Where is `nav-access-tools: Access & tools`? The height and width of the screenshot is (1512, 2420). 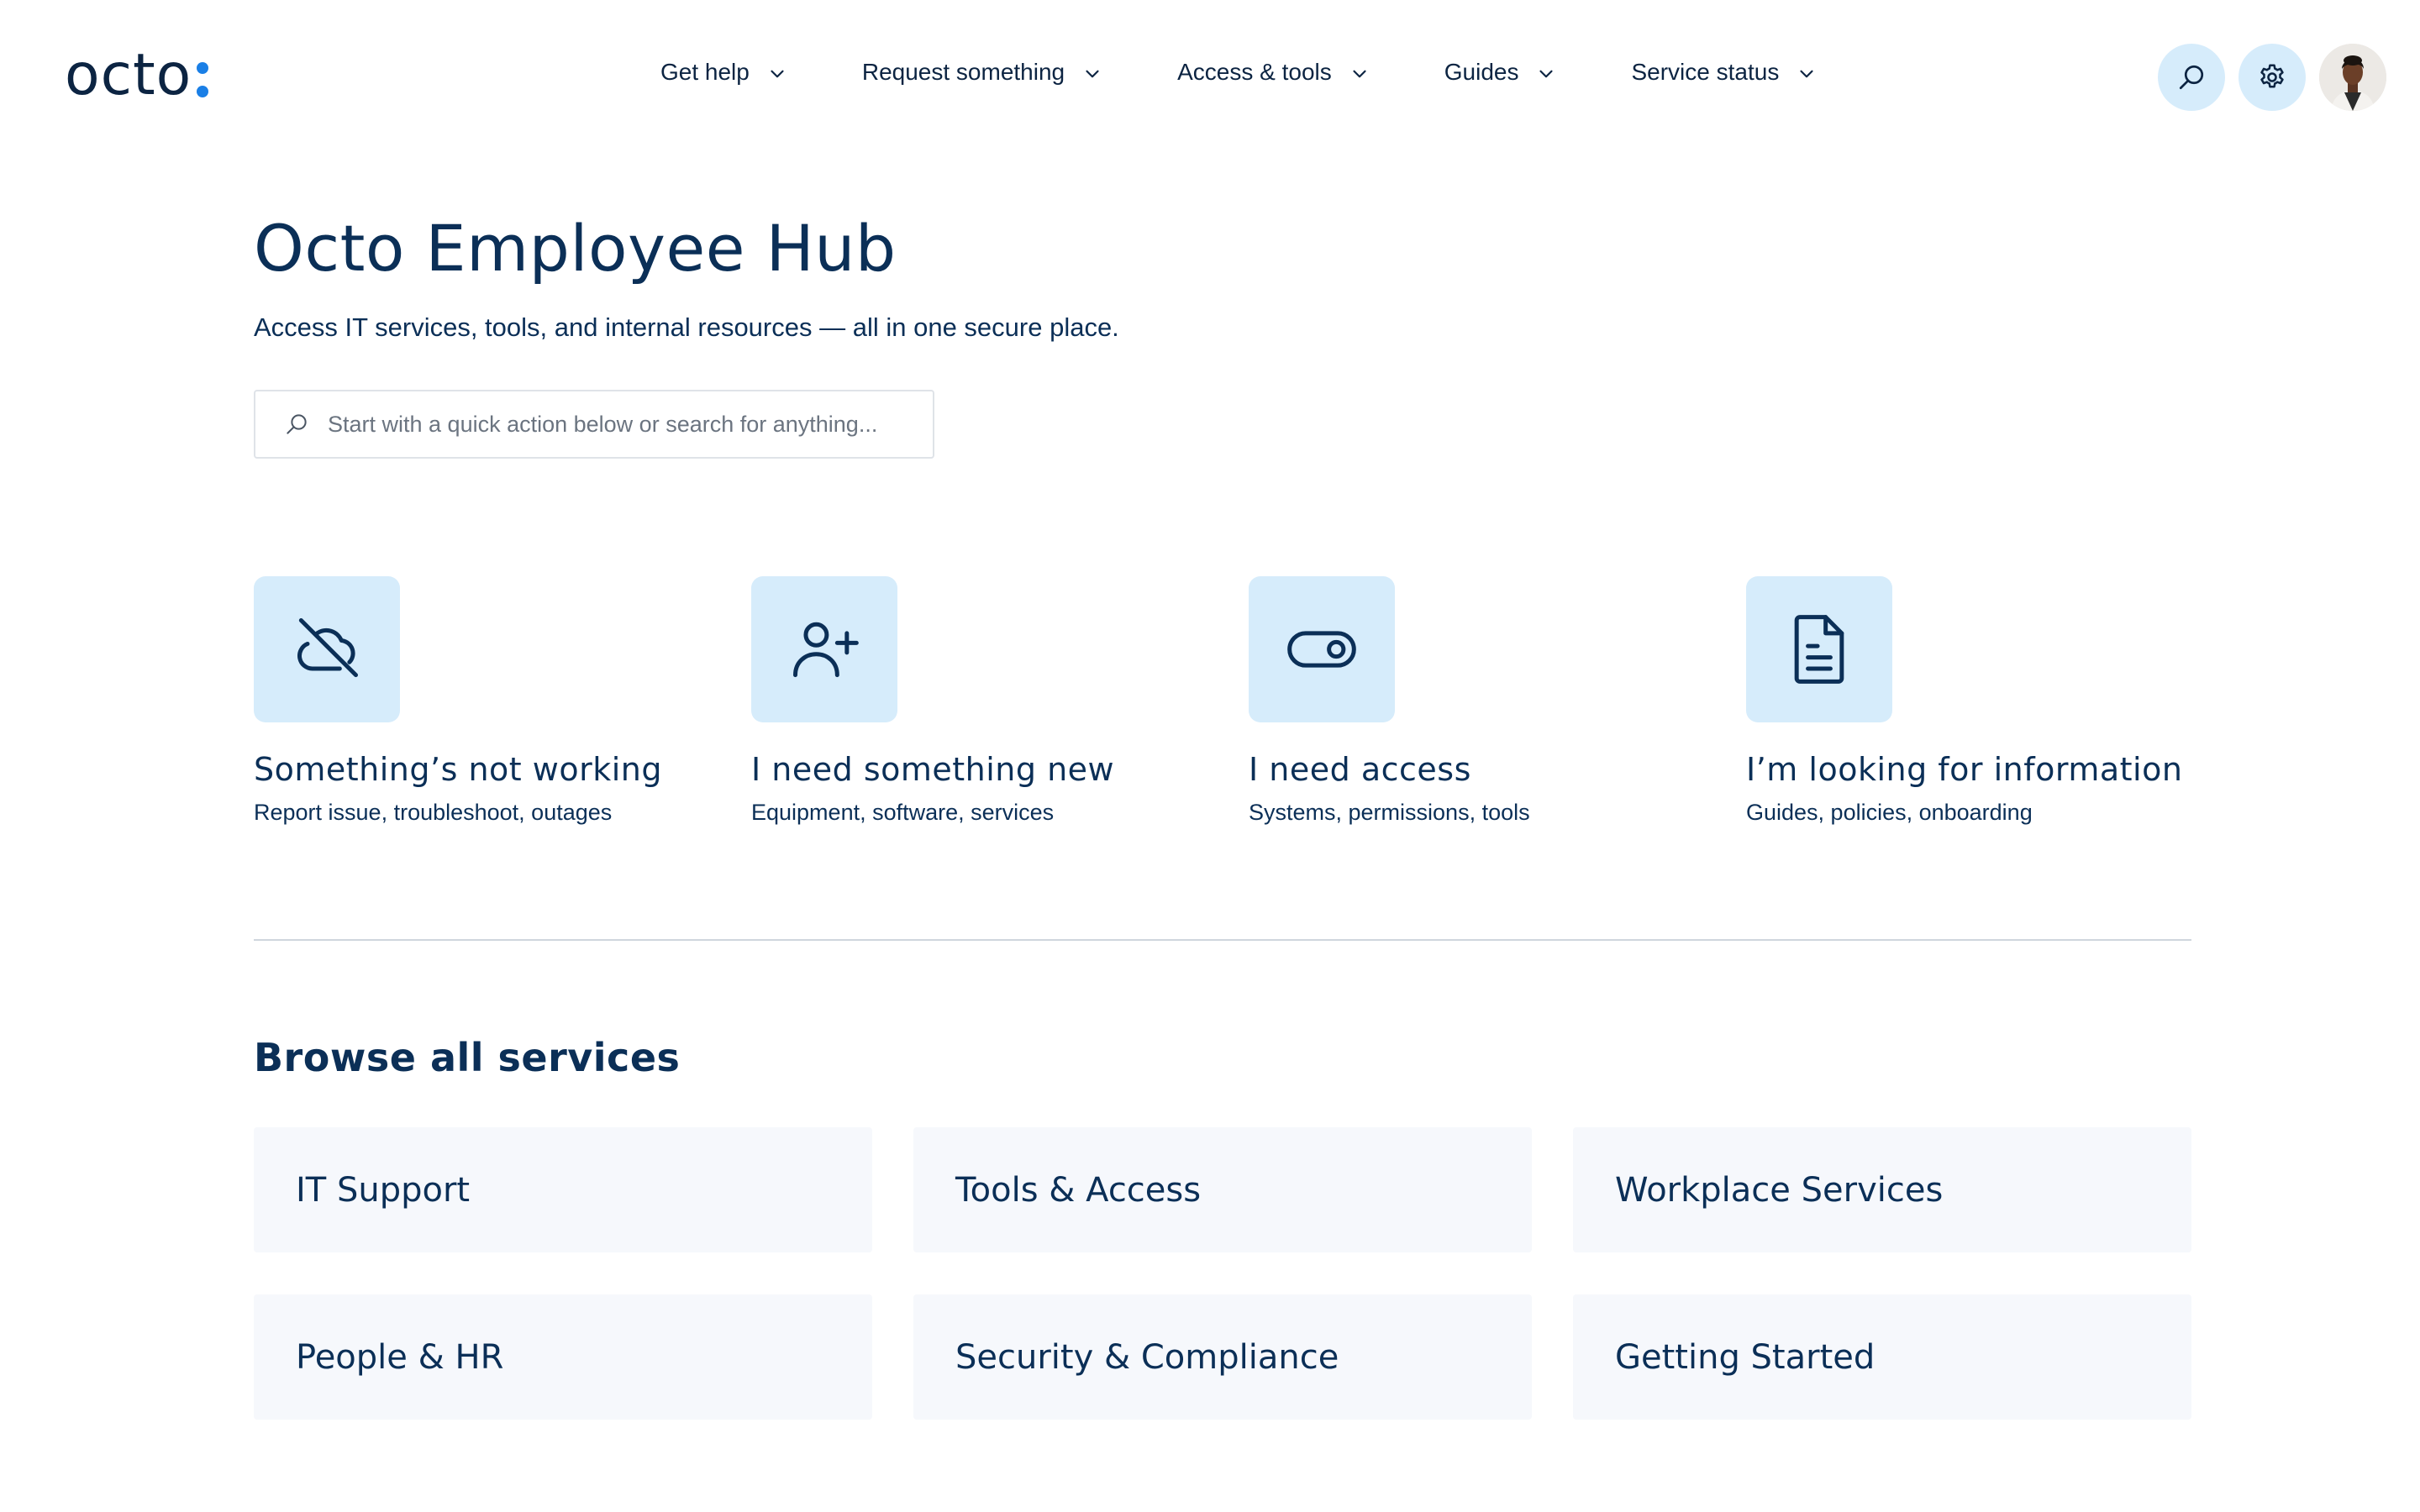
nav-access-tools: Access & tools is located at coordinates (1273, 72).